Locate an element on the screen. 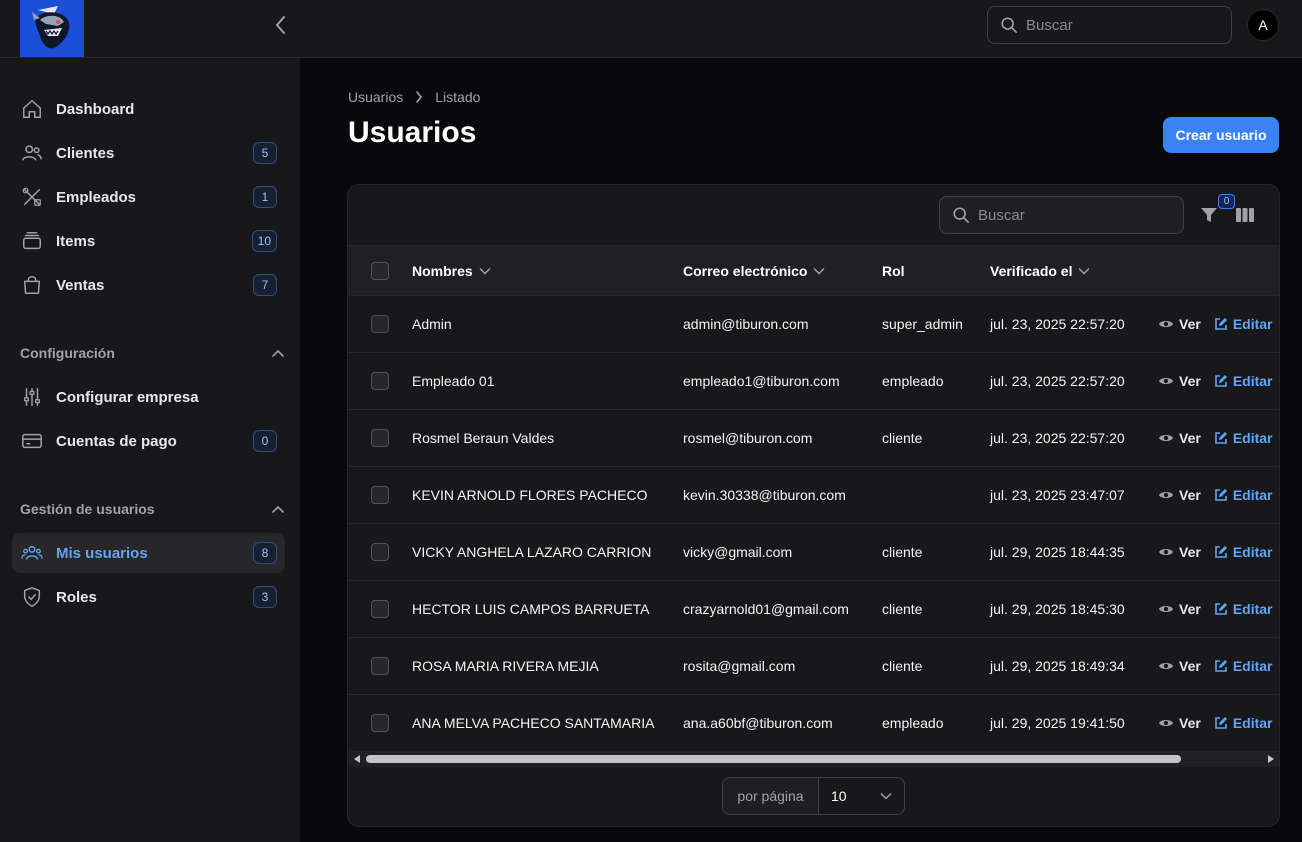 This screenshot has width=1302, height=842. sliders-icon is located at coordinates (32, 397).